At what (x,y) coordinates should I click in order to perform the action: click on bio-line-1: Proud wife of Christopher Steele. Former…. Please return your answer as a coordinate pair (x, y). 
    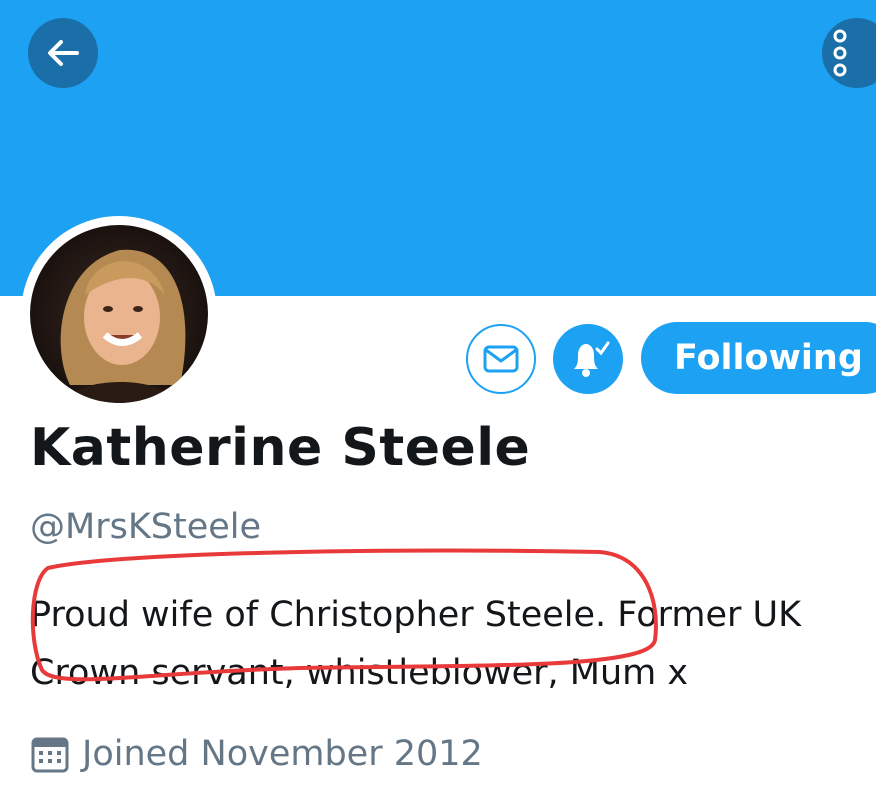
    Looking at the image, I should click on (416, 615).